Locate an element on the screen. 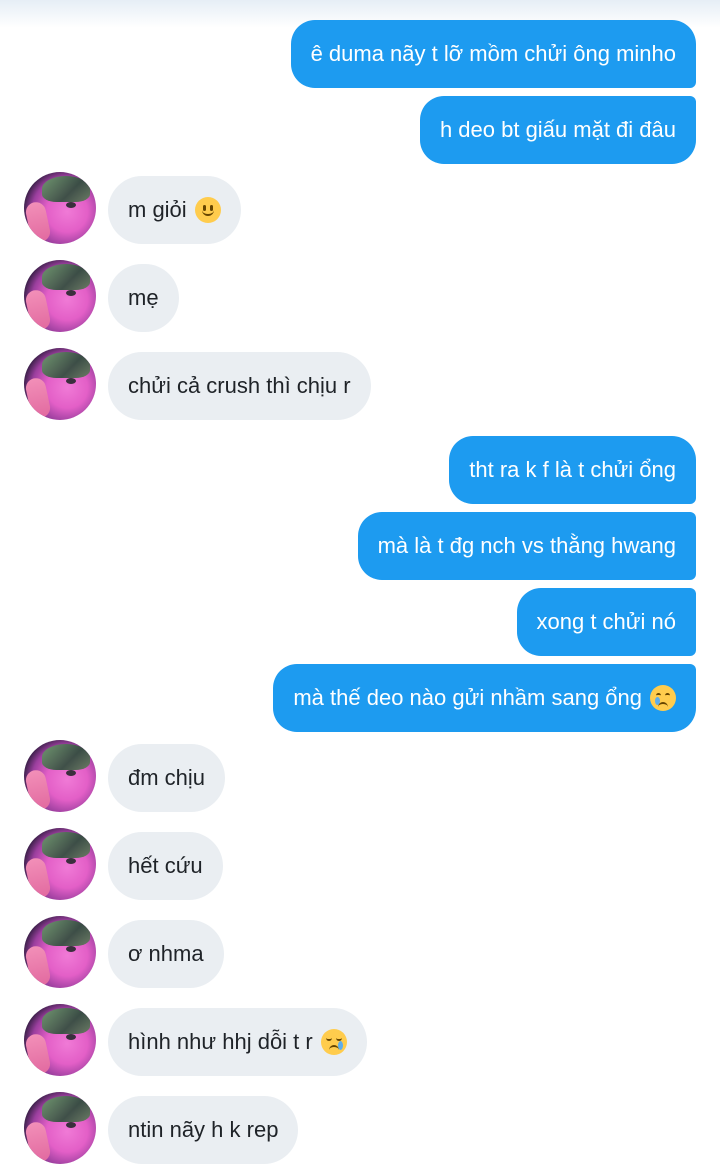 This screenshot has height=1176, width=720. crying-face-icon is located at coordinates (333, 1042).